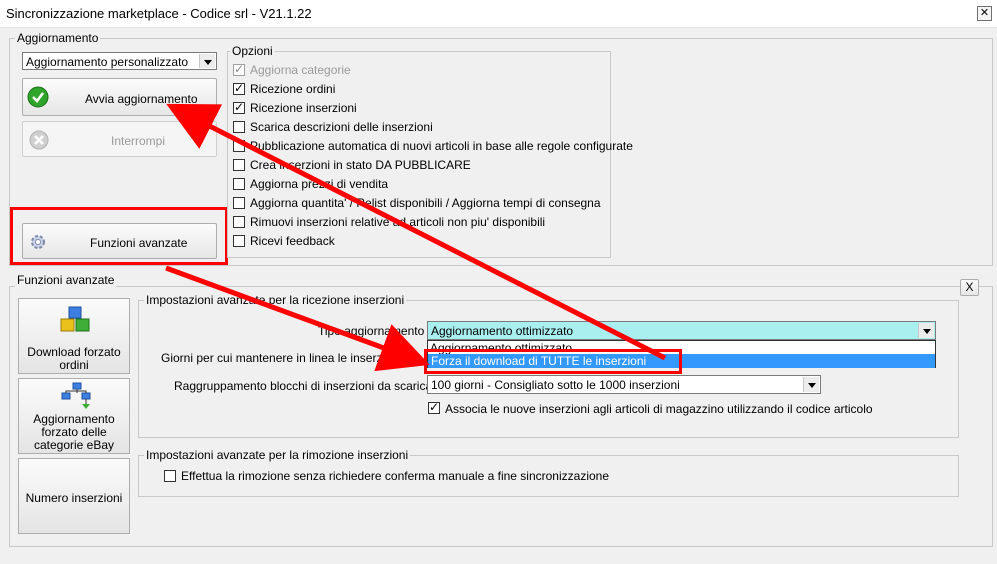  I want to click on listing-count-label: Numero inserzioni, so click(74, 498).